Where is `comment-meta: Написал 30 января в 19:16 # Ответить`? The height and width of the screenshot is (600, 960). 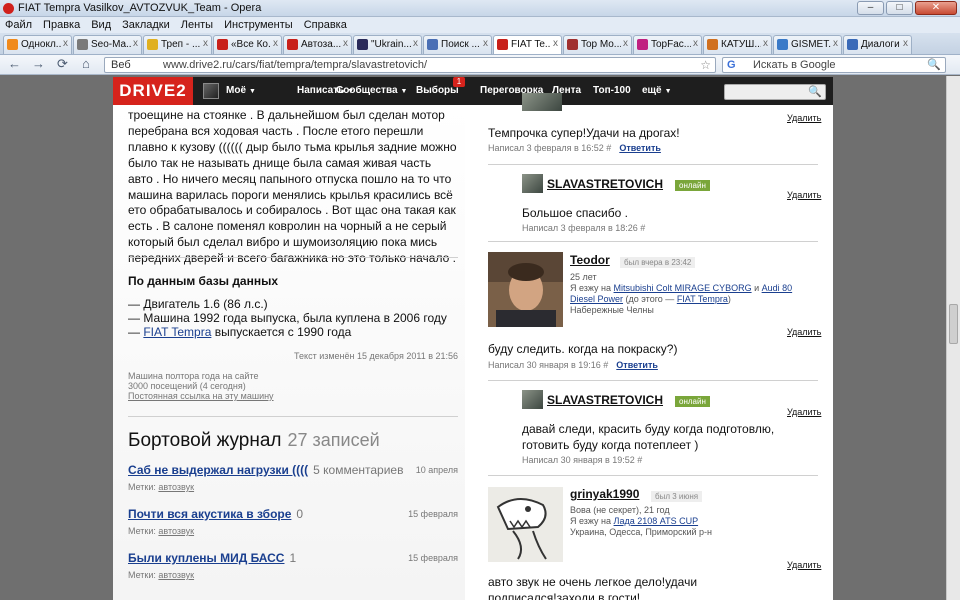 comment-meta: Написал 30 января в 19:16 # Ответить is located at coordinates (573, 365).